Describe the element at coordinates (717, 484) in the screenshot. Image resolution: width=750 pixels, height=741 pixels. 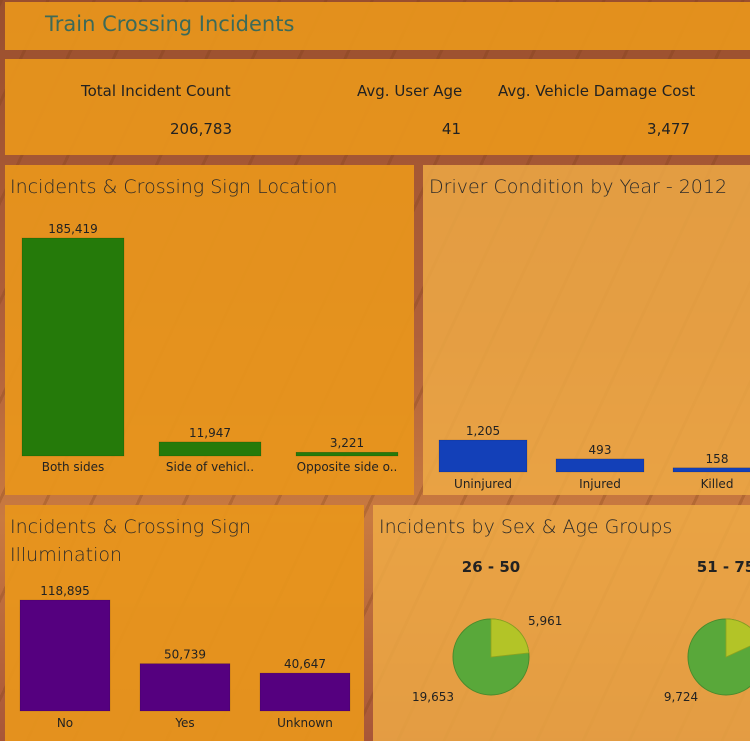
I see `category-label: Killed` at that location.